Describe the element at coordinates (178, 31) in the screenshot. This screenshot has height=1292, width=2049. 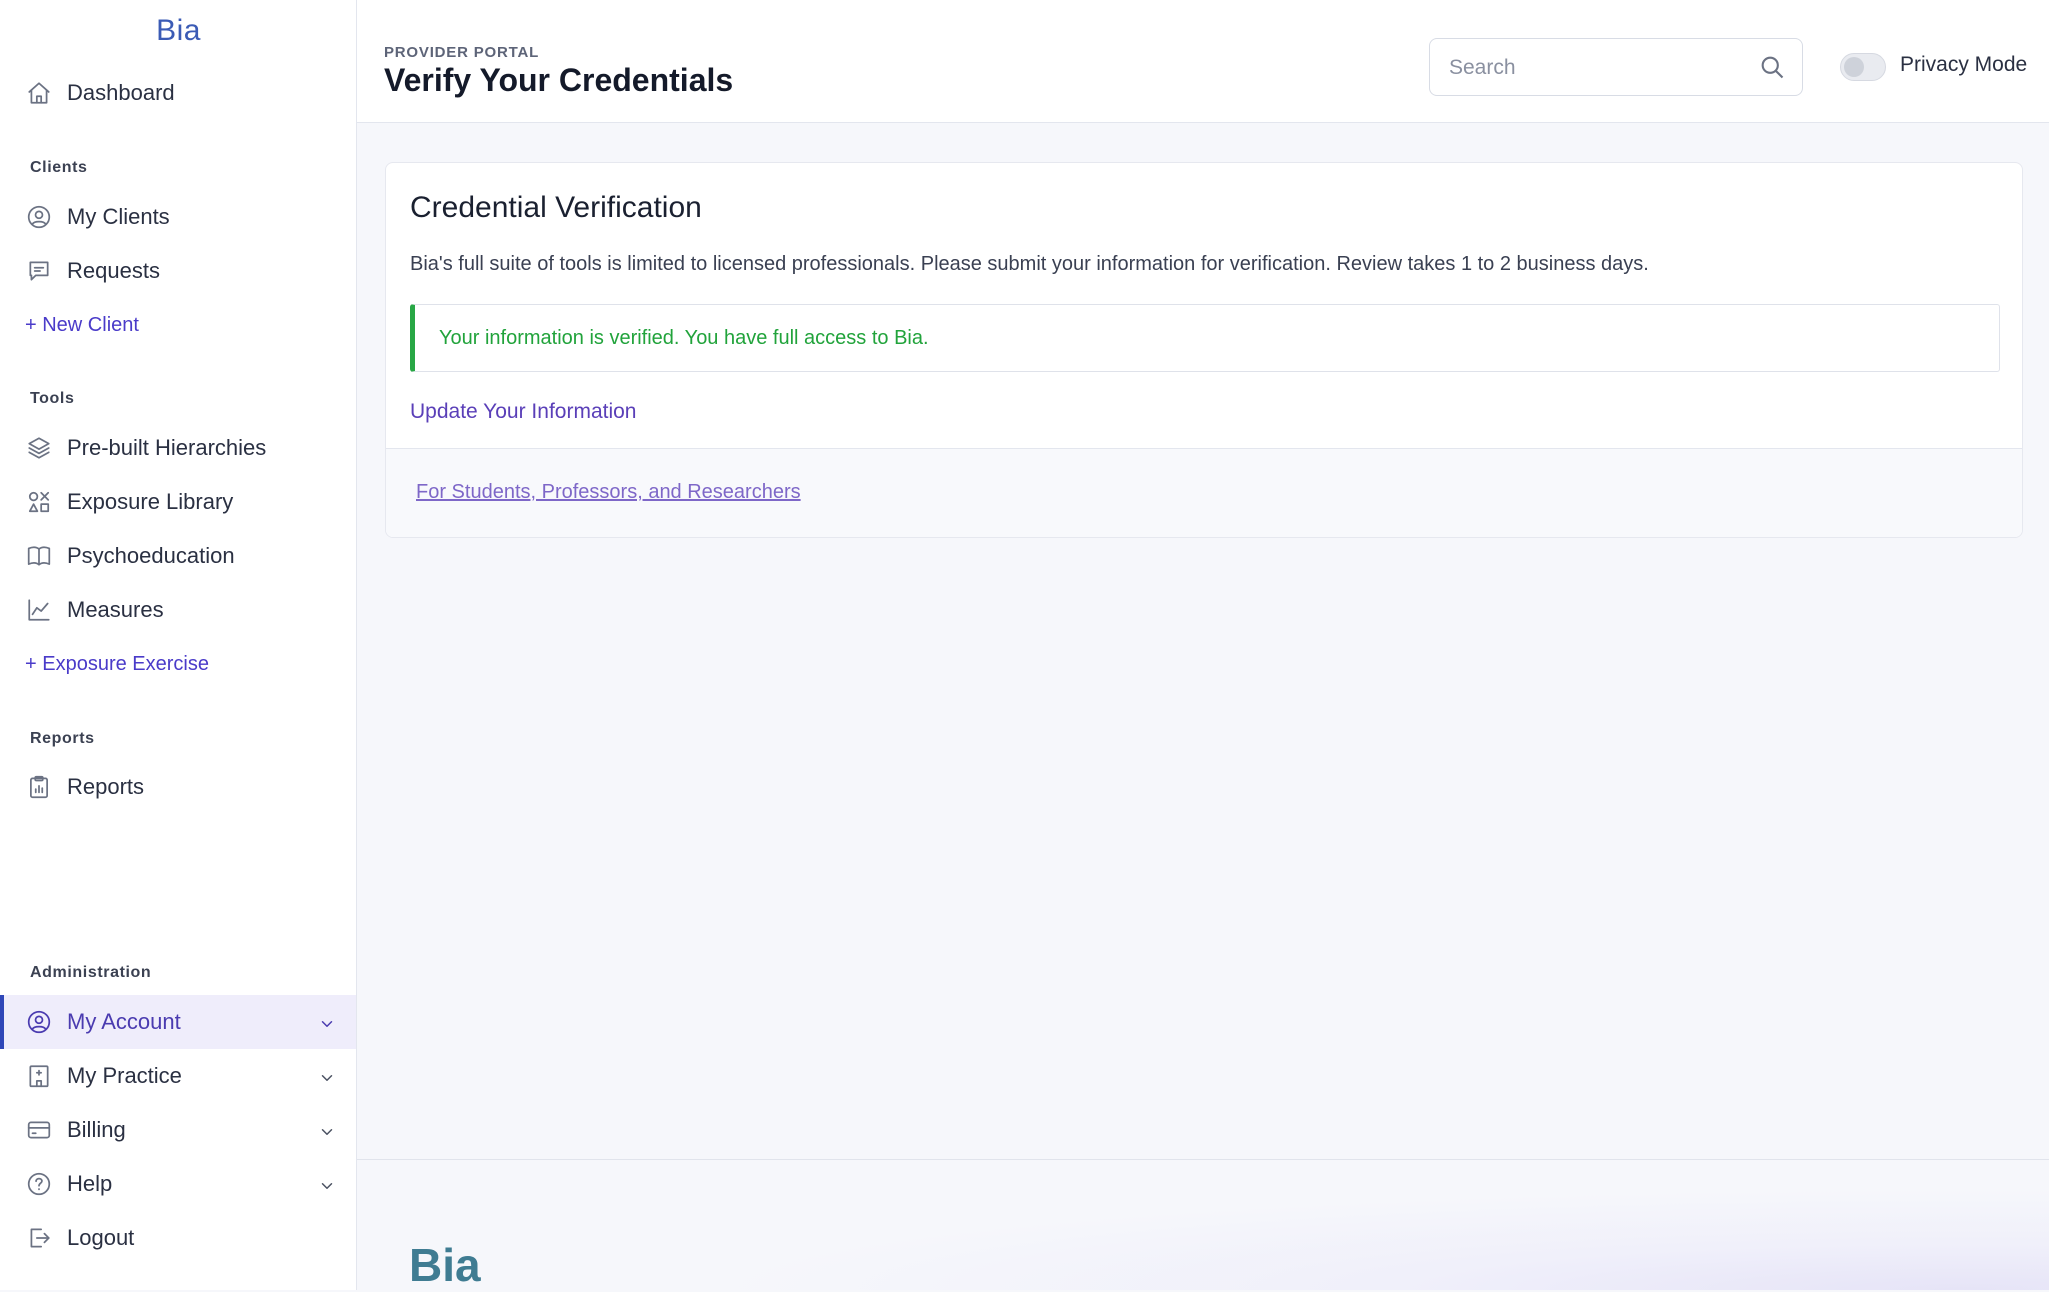
I see `brand-logo: Bia` at that location.